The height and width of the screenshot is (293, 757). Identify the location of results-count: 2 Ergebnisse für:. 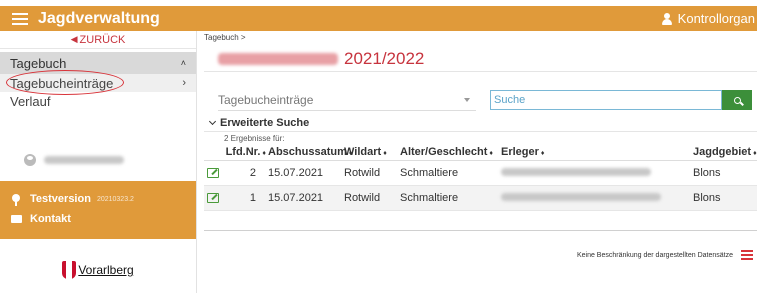
(254, 138).